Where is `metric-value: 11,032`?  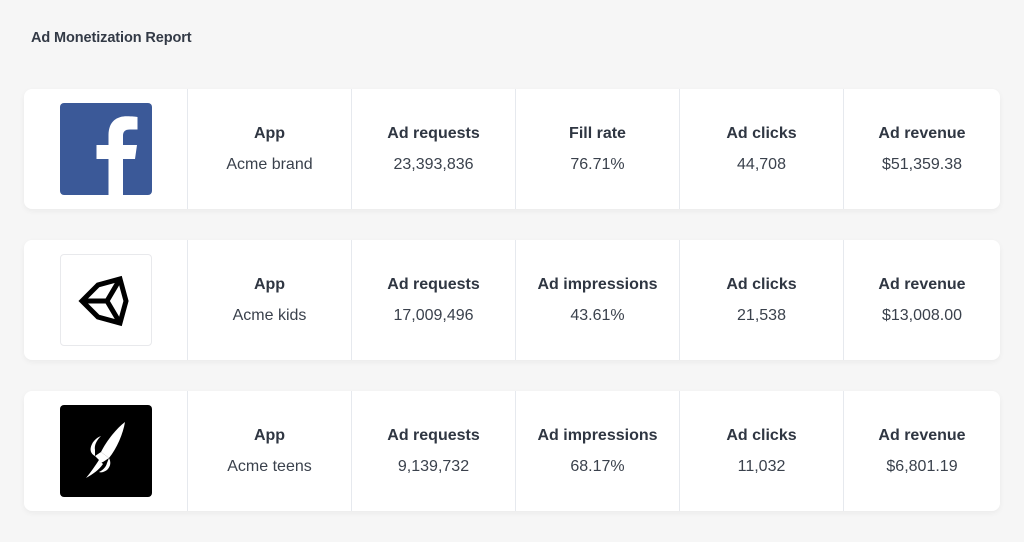
metric-value: 11,032 is located at coordinates (761, 466).